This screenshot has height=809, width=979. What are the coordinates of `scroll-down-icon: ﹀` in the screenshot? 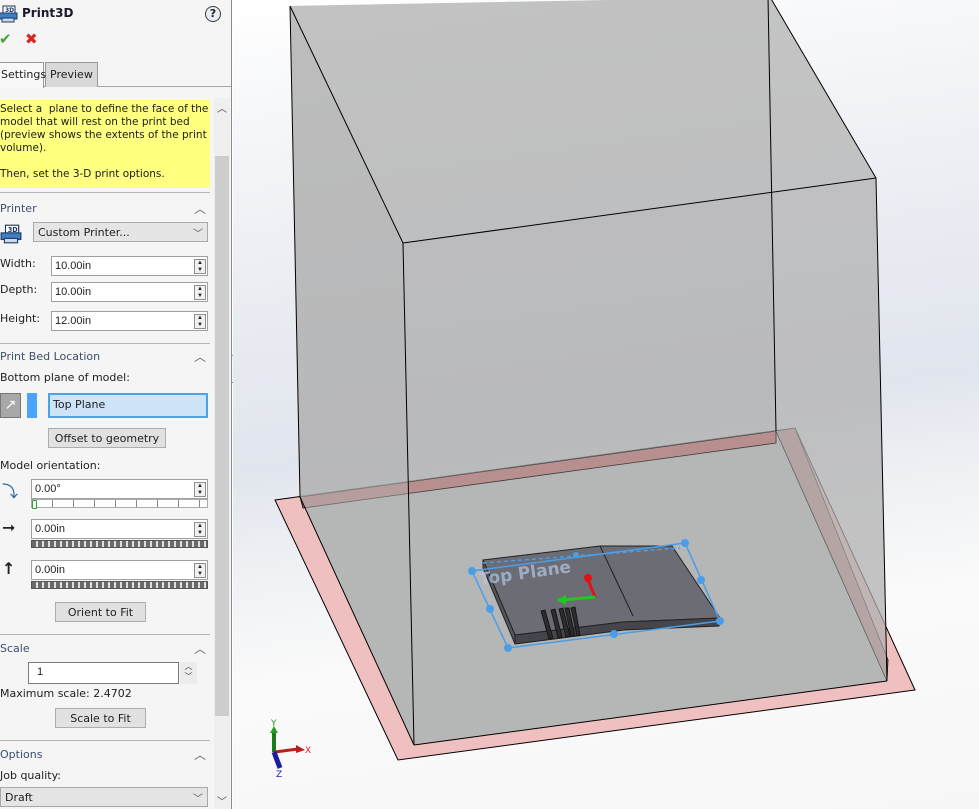 It's located at (222, 800).